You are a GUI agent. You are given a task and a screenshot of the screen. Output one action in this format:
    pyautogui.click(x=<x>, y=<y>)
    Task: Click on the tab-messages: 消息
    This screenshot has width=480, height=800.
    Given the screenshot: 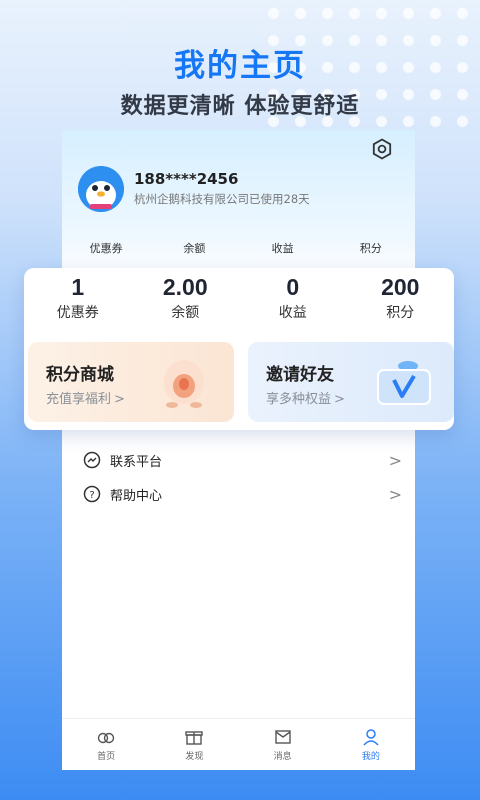 What is the action you would take?
    pyautogui.click(x=283, y=744)
    